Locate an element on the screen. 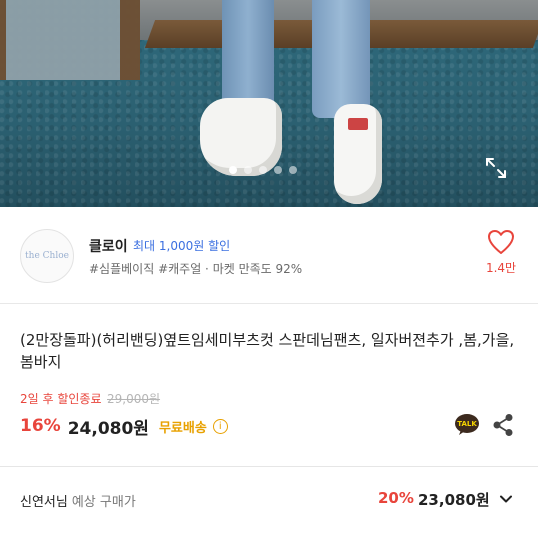 The height and width of the screenshot is (538, 538). image-pagination is located at coordinates (263, 170).